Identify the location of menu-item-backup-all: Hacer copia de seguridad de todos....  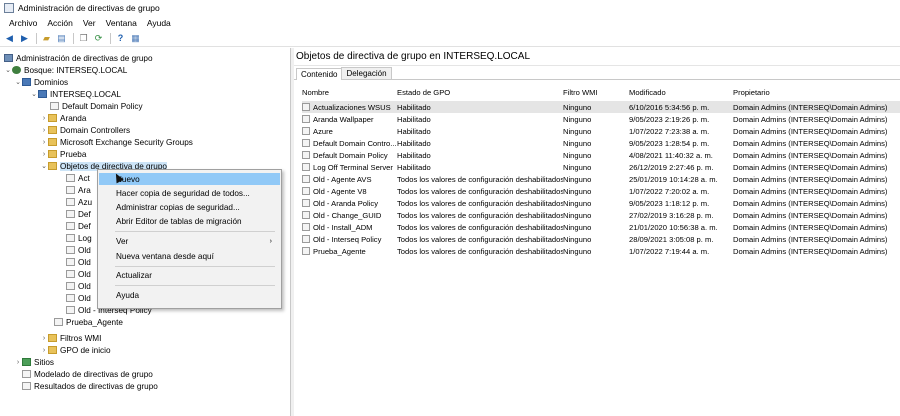
(189, 193).